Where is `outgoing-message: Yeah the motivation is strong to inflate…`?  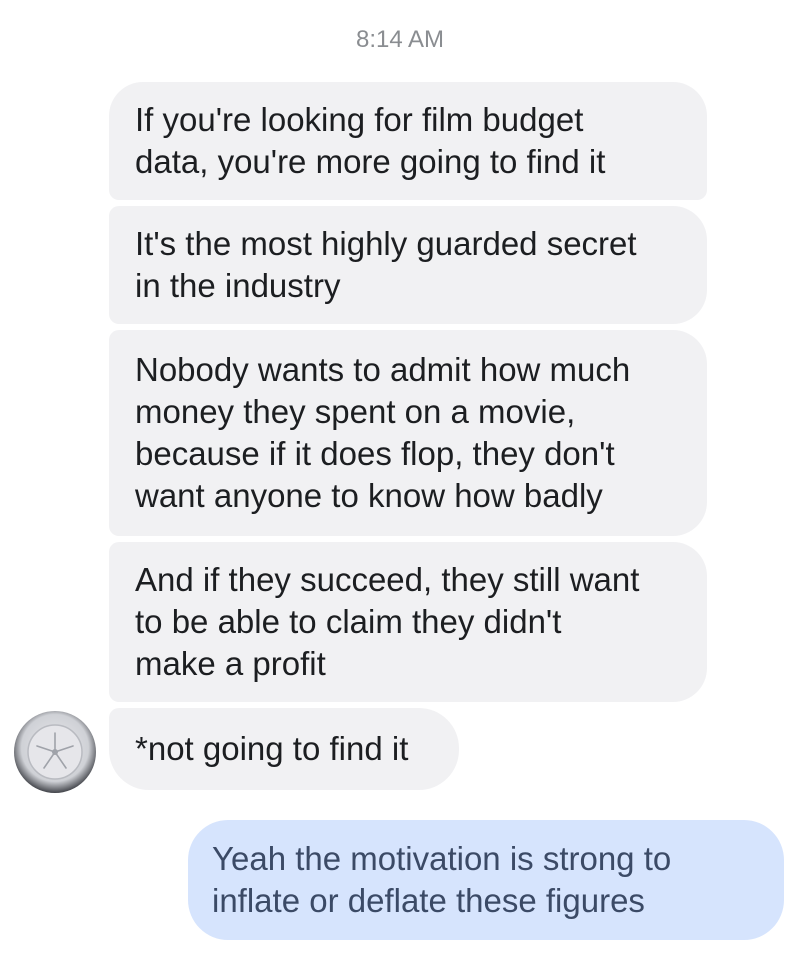
outgoing-message: Yeah the motivation is strong to inflate… is located at coordinates (486, 880).